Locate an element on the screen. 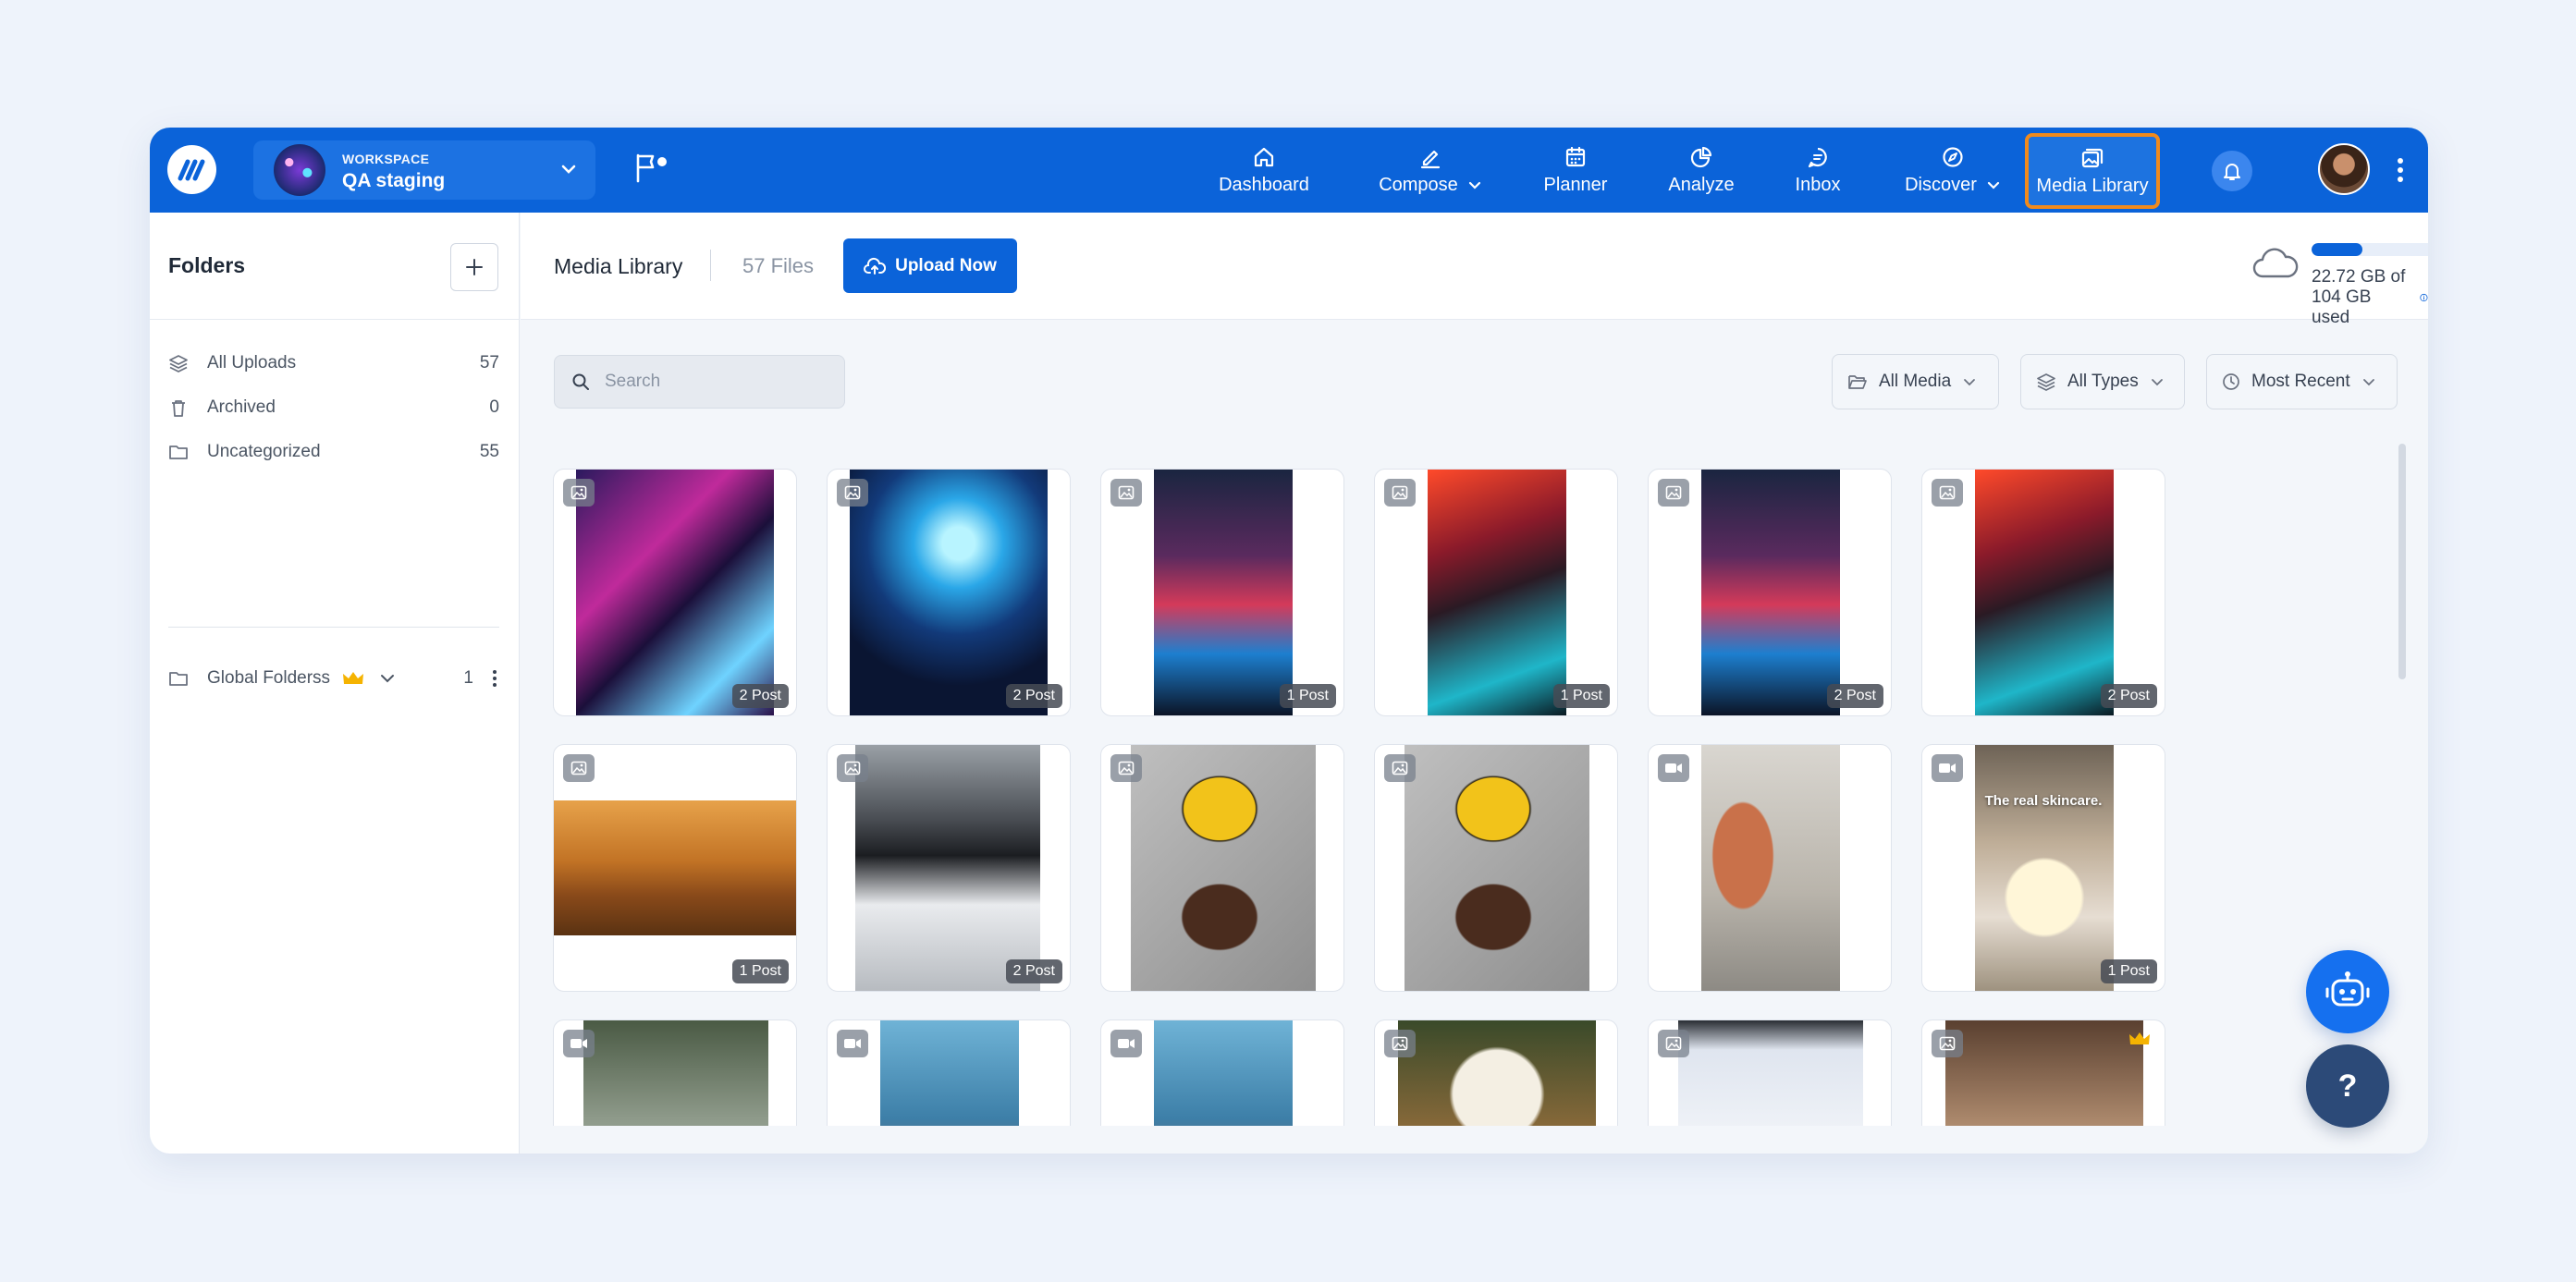 This screenshot has width=2576, height=1282. notifications-button is located at coordinates (2232, 171).